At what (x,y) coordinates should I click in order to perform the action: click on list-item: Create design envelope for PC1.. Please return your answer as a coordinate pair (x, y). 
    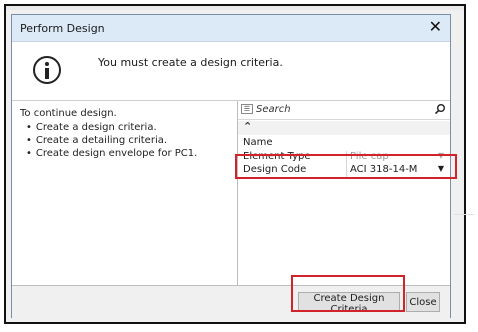
    Looking at the image, I should click on (128, 153).